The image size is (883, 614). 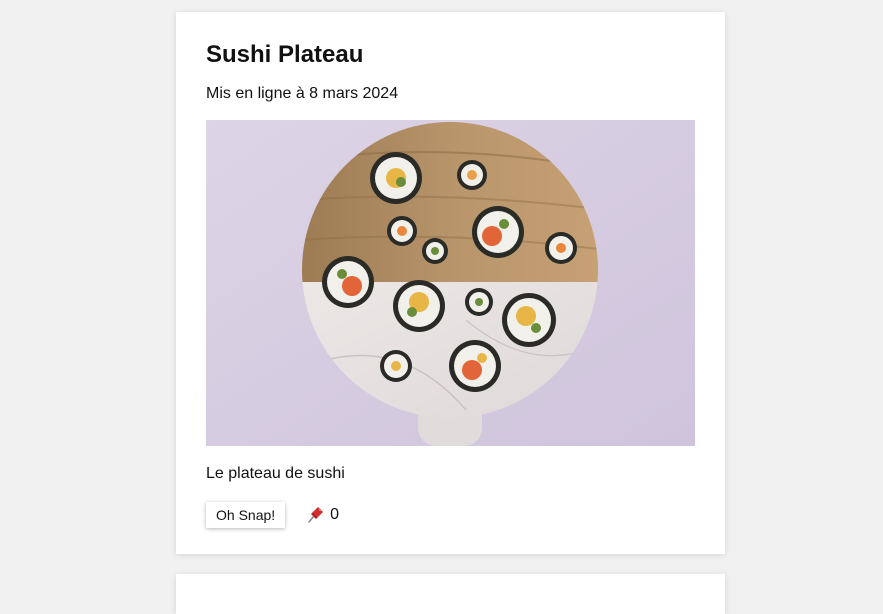 I want to click on post-caption: Le plateau de sushi, so click(x=275, y=473).